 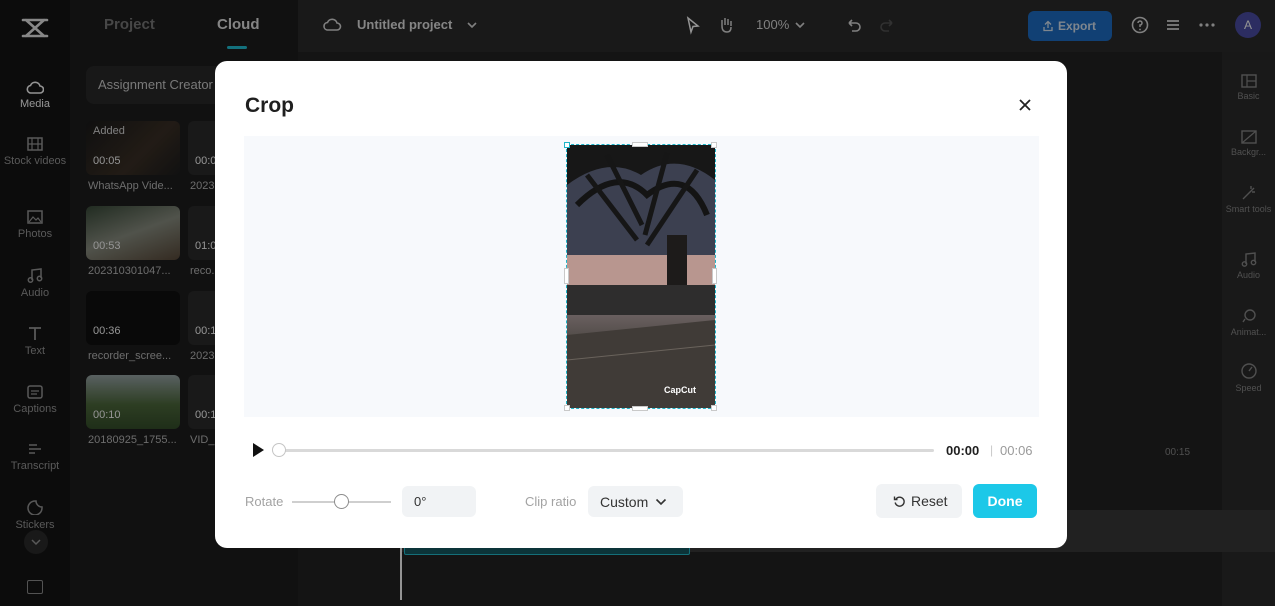 What do you see at coordinates (929, 501) in the screenshot?
I see `reset-label: Reset` at bounding box center [929, 501].